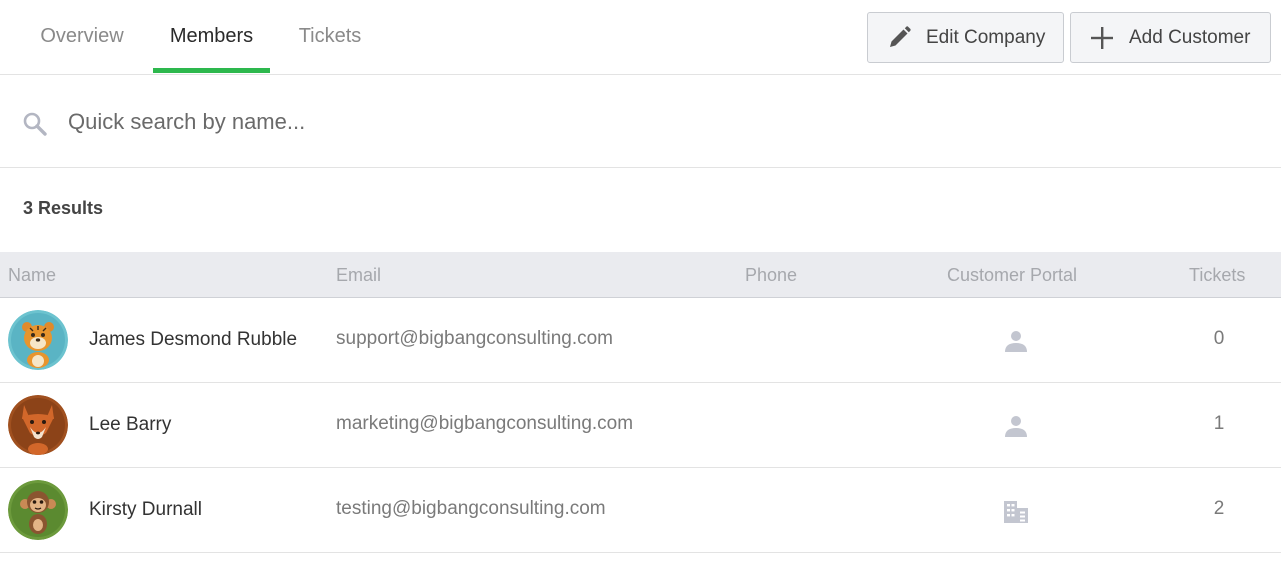 The image size is (1281, 563). I want to click on edit-company-button: Edit Company, so click(965, 37).